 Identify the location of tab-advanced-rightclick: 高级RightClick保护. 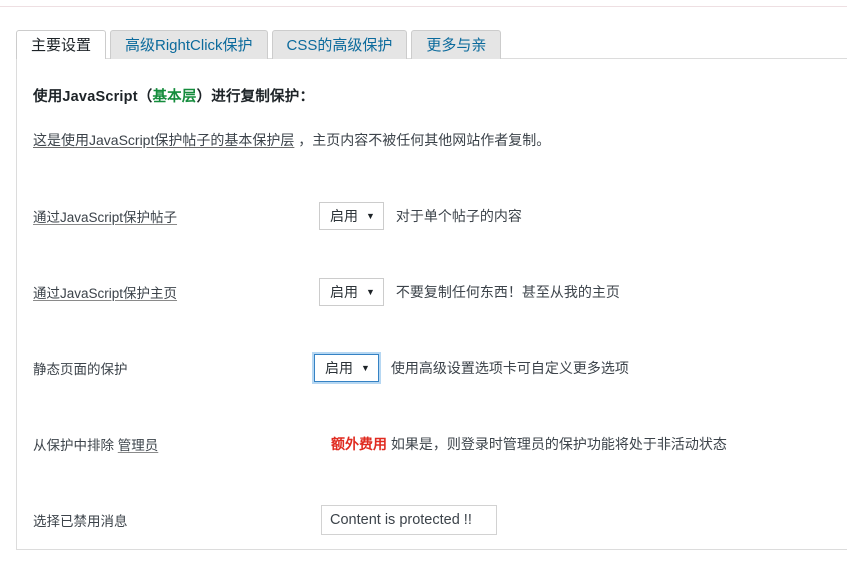
(189, 44).